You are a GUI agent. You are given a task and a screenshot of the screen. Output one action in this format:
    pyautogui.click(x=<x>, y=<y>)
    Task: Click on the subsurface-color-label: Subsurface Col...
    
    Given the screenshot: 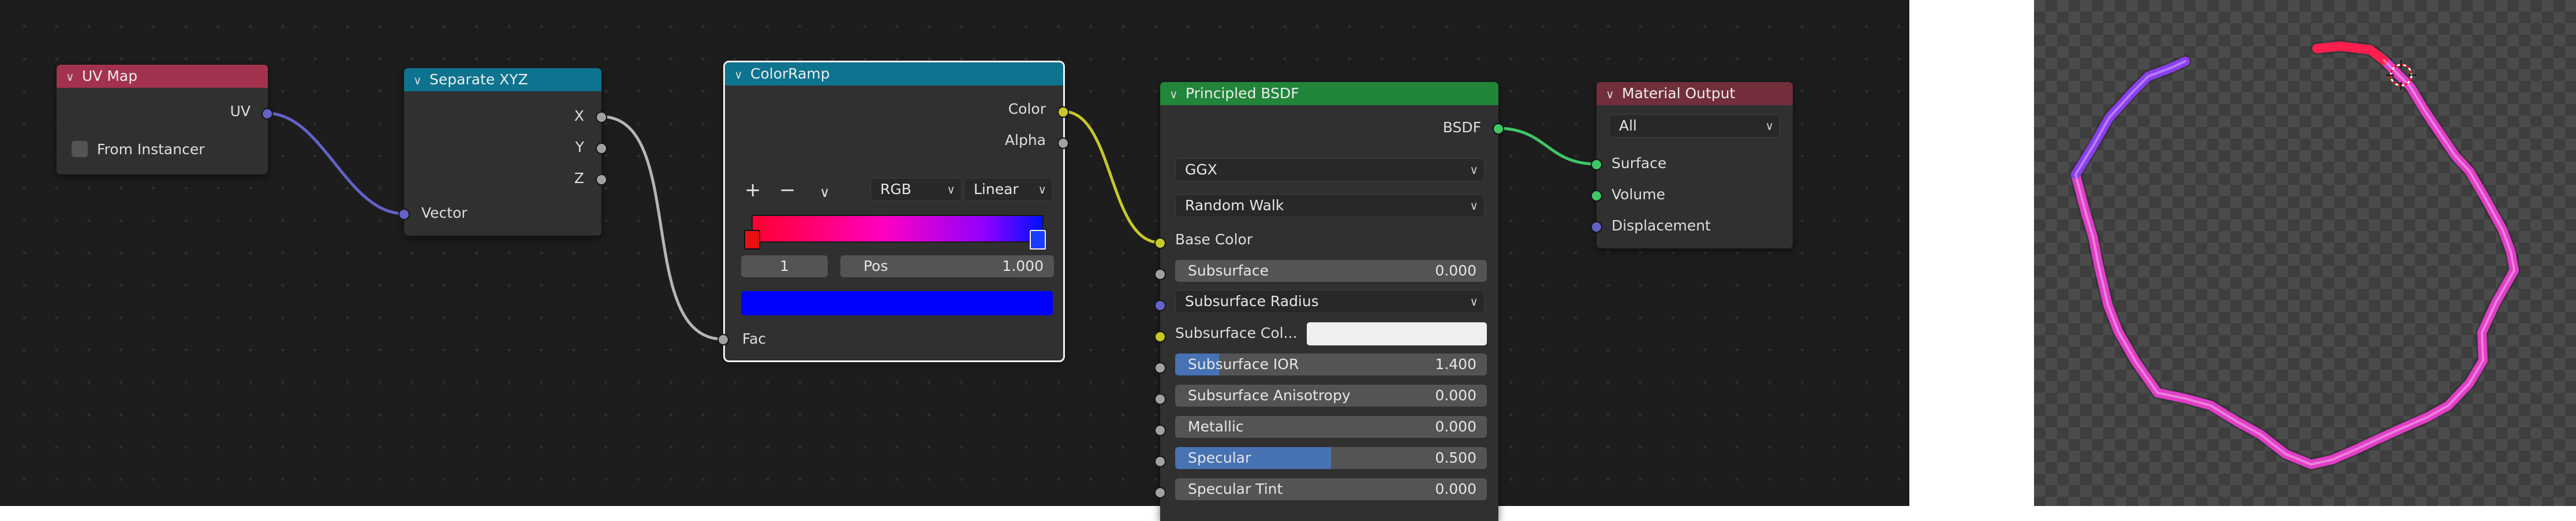 What is the action you would take?
    pyautogui.click(x=1236, y=333)
    